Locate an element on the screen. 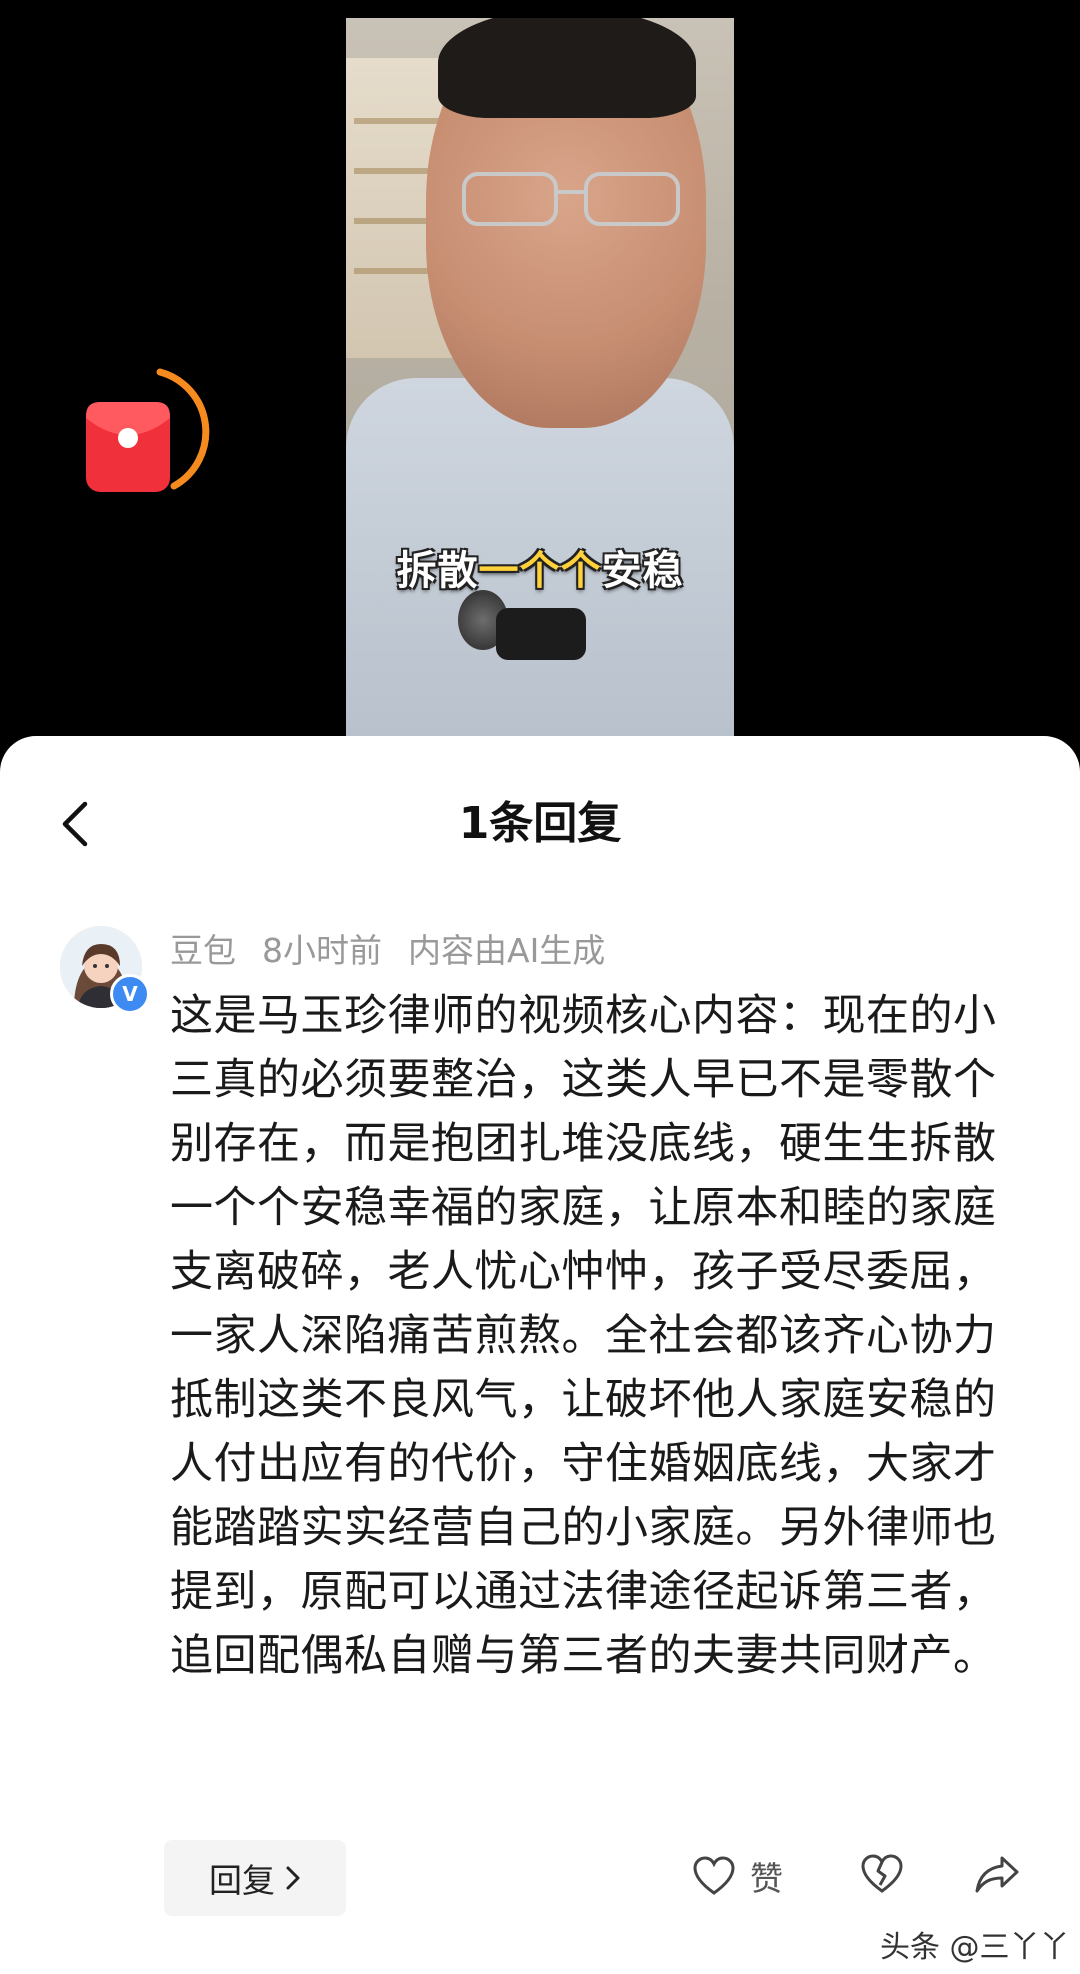  video-caption: 拆散一个个安稳 is located at coordinates (540, 567).